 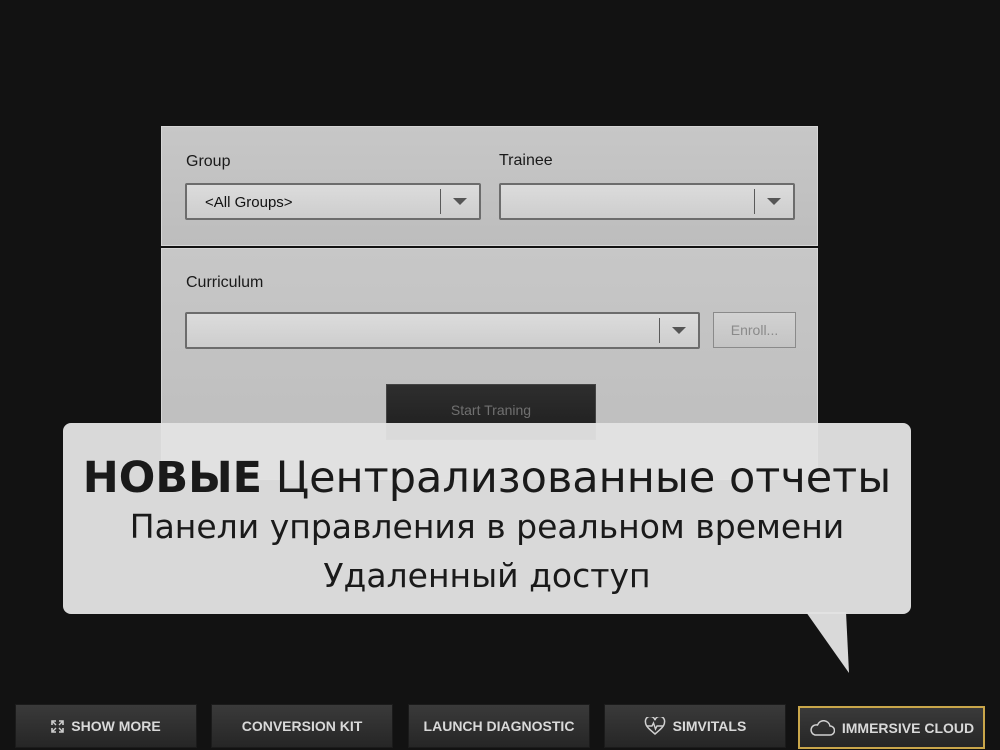 What do you see at coordinates (333, 201) in the screenshot?
I see `group-select: <All Groups>` at bounding box center [333, 201].